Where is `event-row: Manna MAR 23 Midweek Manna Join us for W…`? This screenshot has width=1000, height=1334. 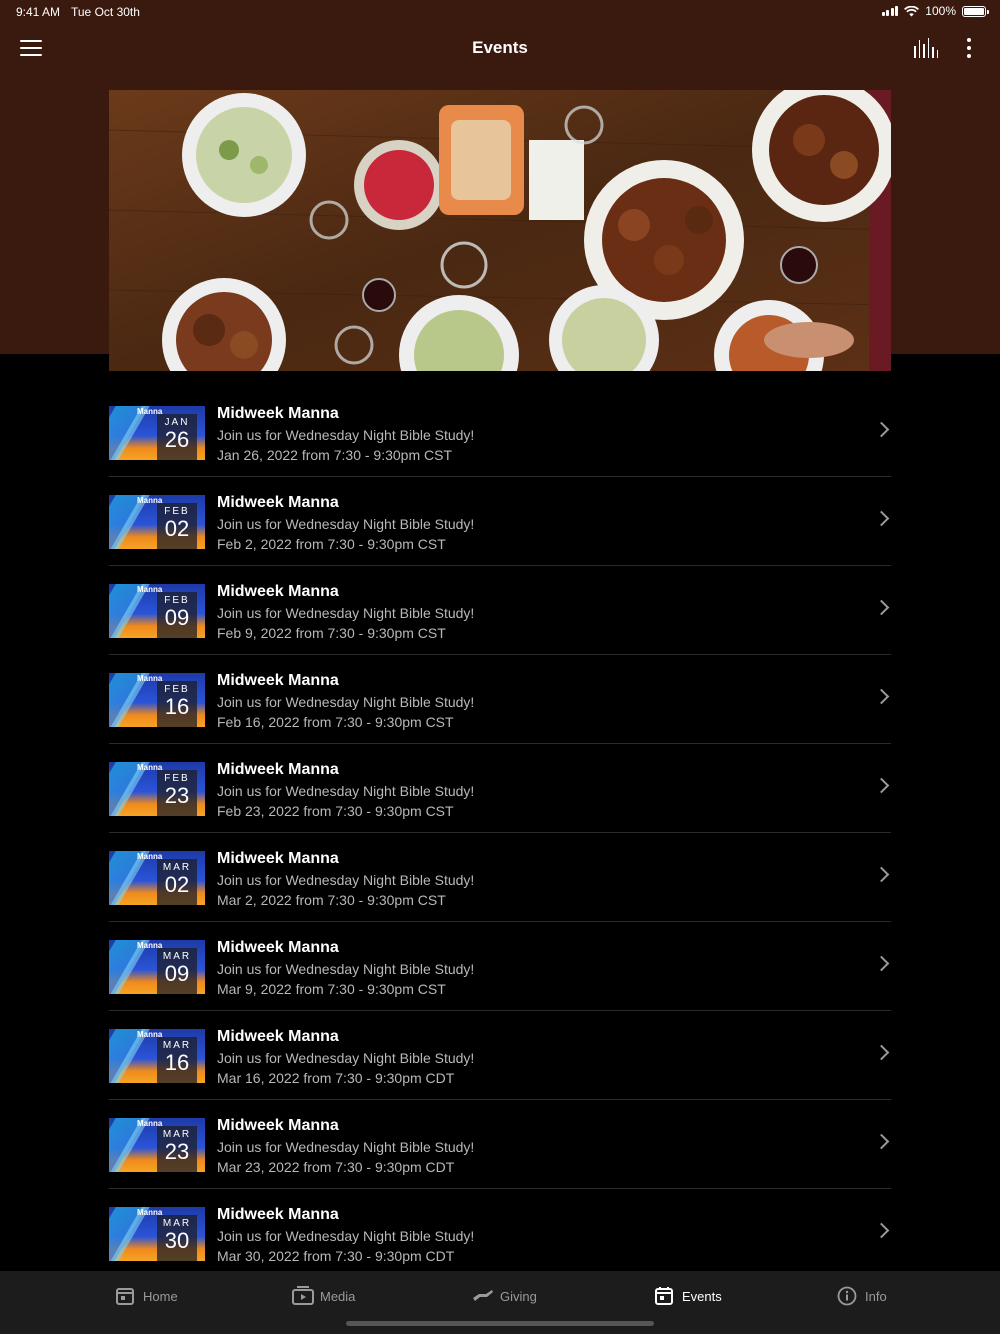 event-row: Manna MAR 23 Midweek Manna Join us for W… is located at coordinates (500, 1144).